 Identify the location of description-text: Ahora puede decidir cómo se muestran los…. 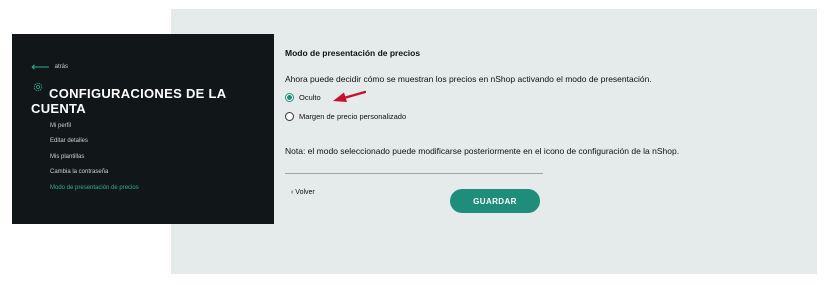
(468, 79).